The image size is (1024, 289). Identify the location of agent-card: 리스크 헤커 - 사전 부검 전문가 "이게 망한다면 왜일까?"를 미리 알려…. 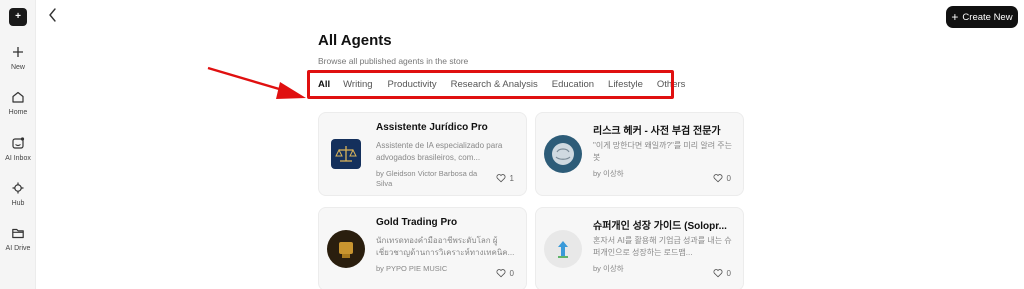
(639, 154).